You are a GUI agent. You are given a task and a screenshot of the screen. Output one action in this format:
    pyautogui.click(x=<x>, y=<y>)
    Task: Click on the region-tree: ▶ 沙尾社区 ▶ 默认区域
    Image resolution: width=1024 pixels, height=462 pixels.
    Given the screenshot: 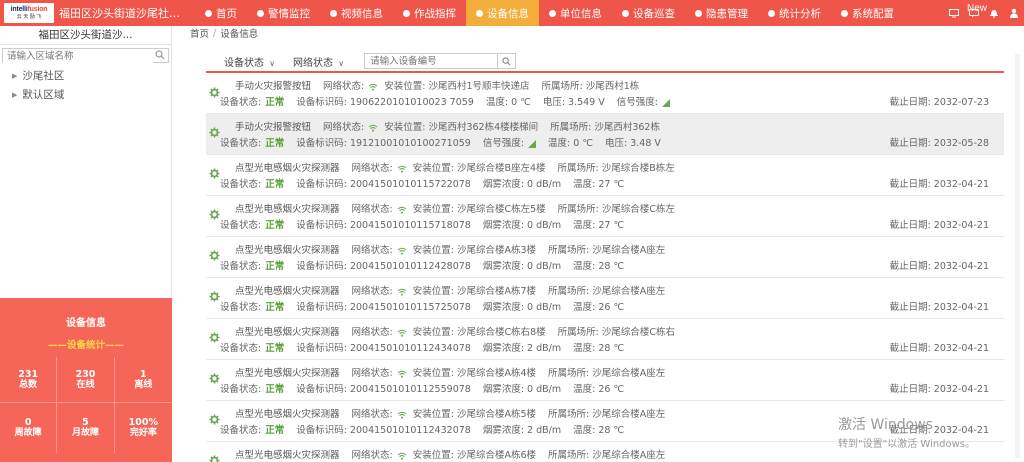 What is the action you would take?
    pyautogui.click(x=85, y=85)
    